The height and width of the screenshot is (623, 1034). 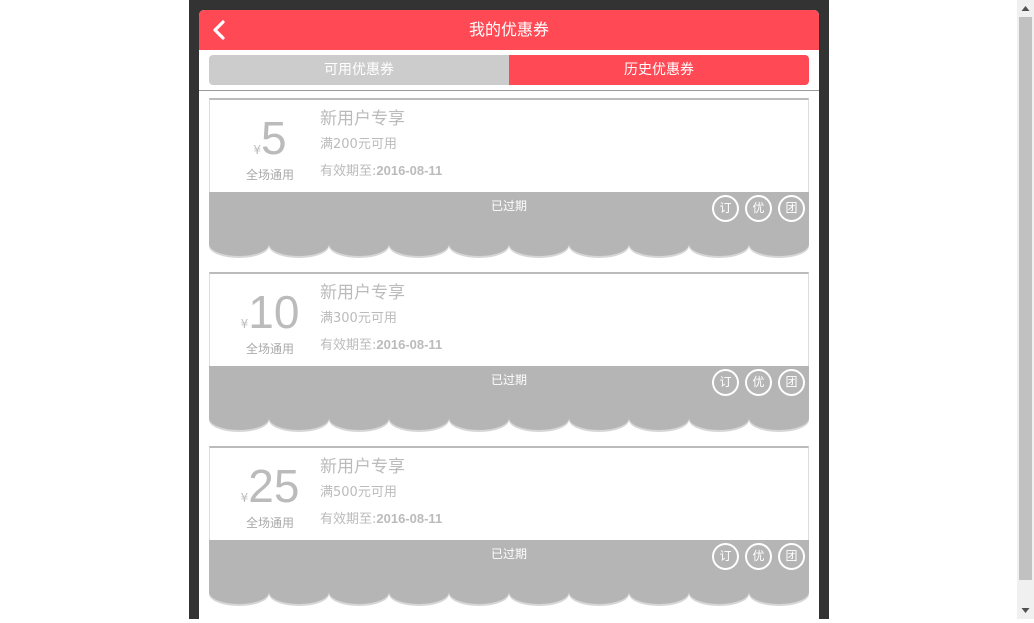 What do you see at coordinates (509, 493) in the screenshot?
I see `coupon-body: ¥25 全场通用 新用户专享 满500元可用 有效期至:2016-08-11` at bounding box center [509, 493].